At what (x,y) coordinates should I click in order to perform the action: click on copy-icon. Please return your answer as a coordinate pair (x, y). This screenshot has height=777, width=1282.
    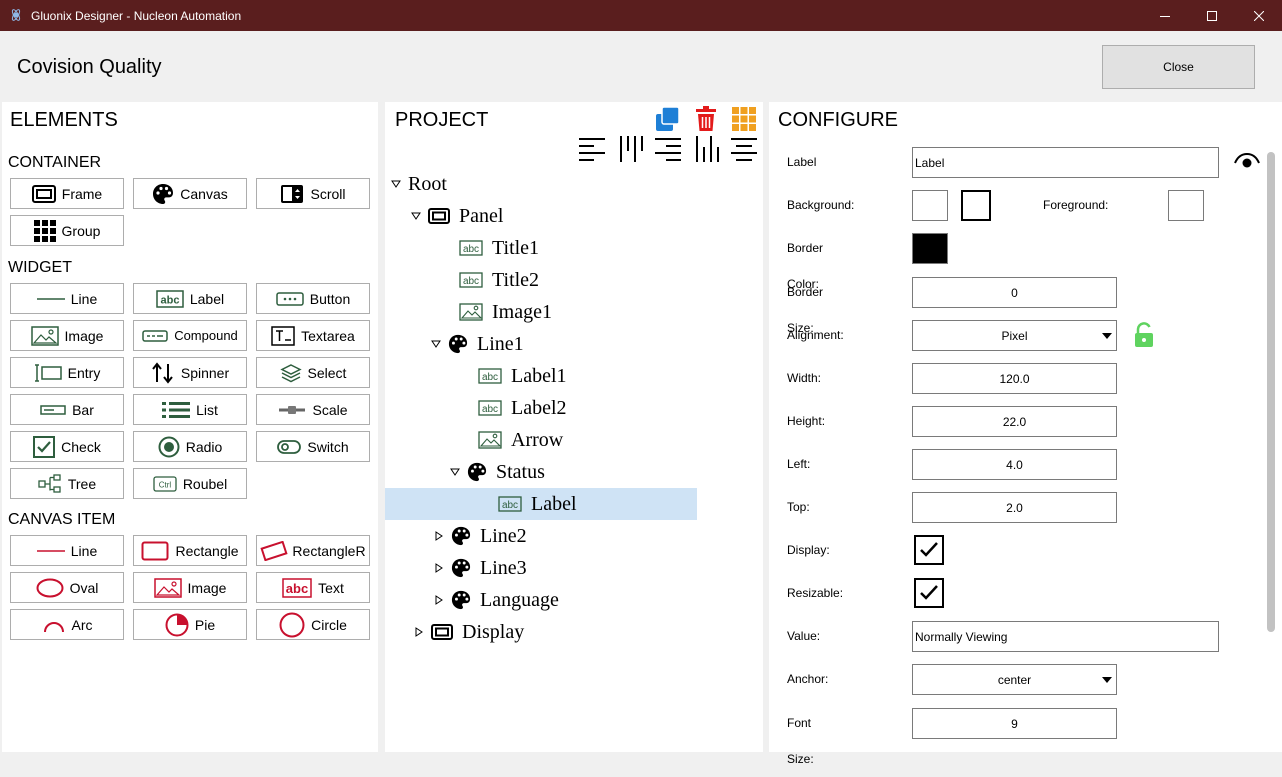
    Looking at the image, I should click on (668, 119).